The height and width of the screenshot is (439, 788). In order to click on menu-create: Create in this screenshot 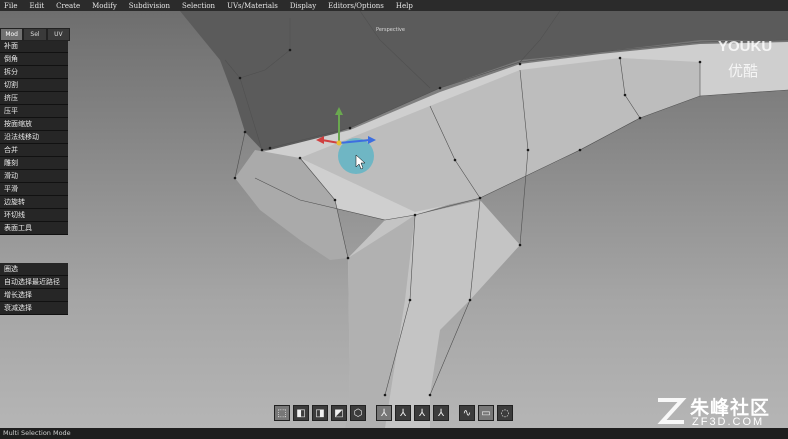, I will do `click(68, 6)`.